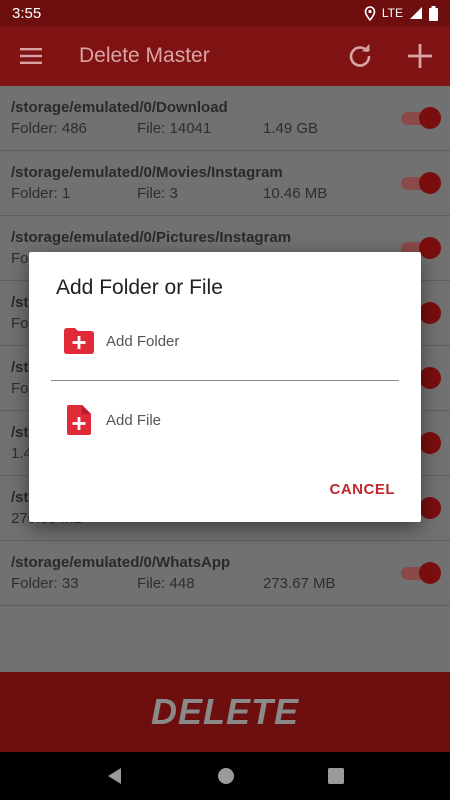  I want to click on cancel-button: CANCEL, so click(363, 489).